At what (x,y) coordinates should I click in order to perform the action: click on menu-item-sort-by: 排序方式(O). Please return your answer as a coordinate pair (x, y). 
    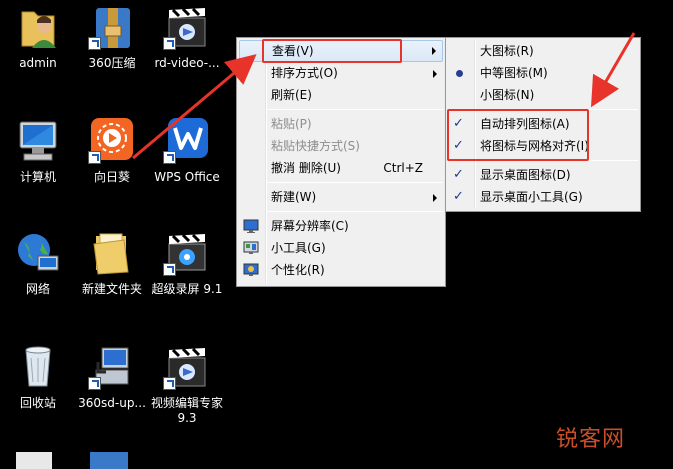
    Looking at the image, I should click on (341, 73).